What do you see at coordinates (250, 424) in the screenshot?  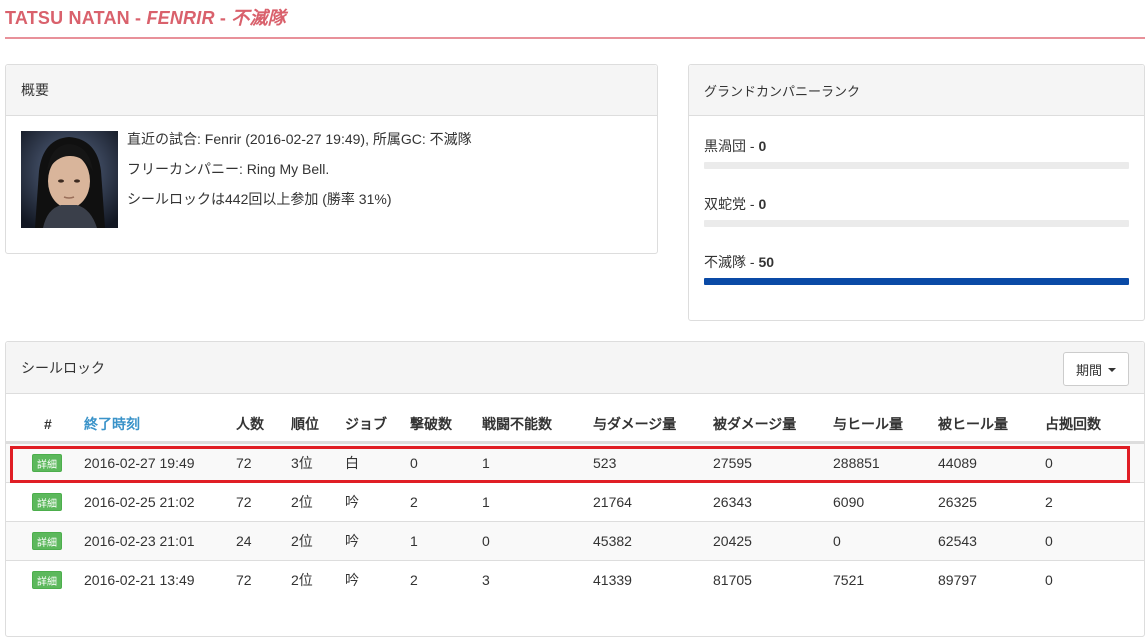 I see `col-players-header: 人数` at bounding box center [250, 424].